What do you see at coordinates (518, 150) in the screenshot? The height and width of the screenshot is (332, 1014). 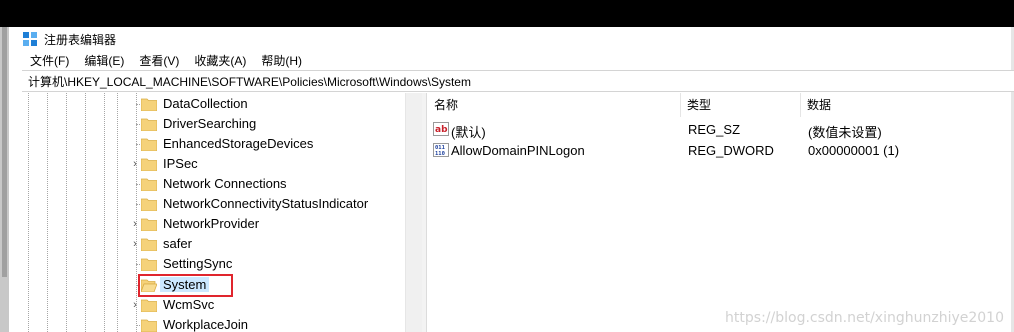 I see `value-name: AllowDomainPINLogon` at bounding box center [518, 150].